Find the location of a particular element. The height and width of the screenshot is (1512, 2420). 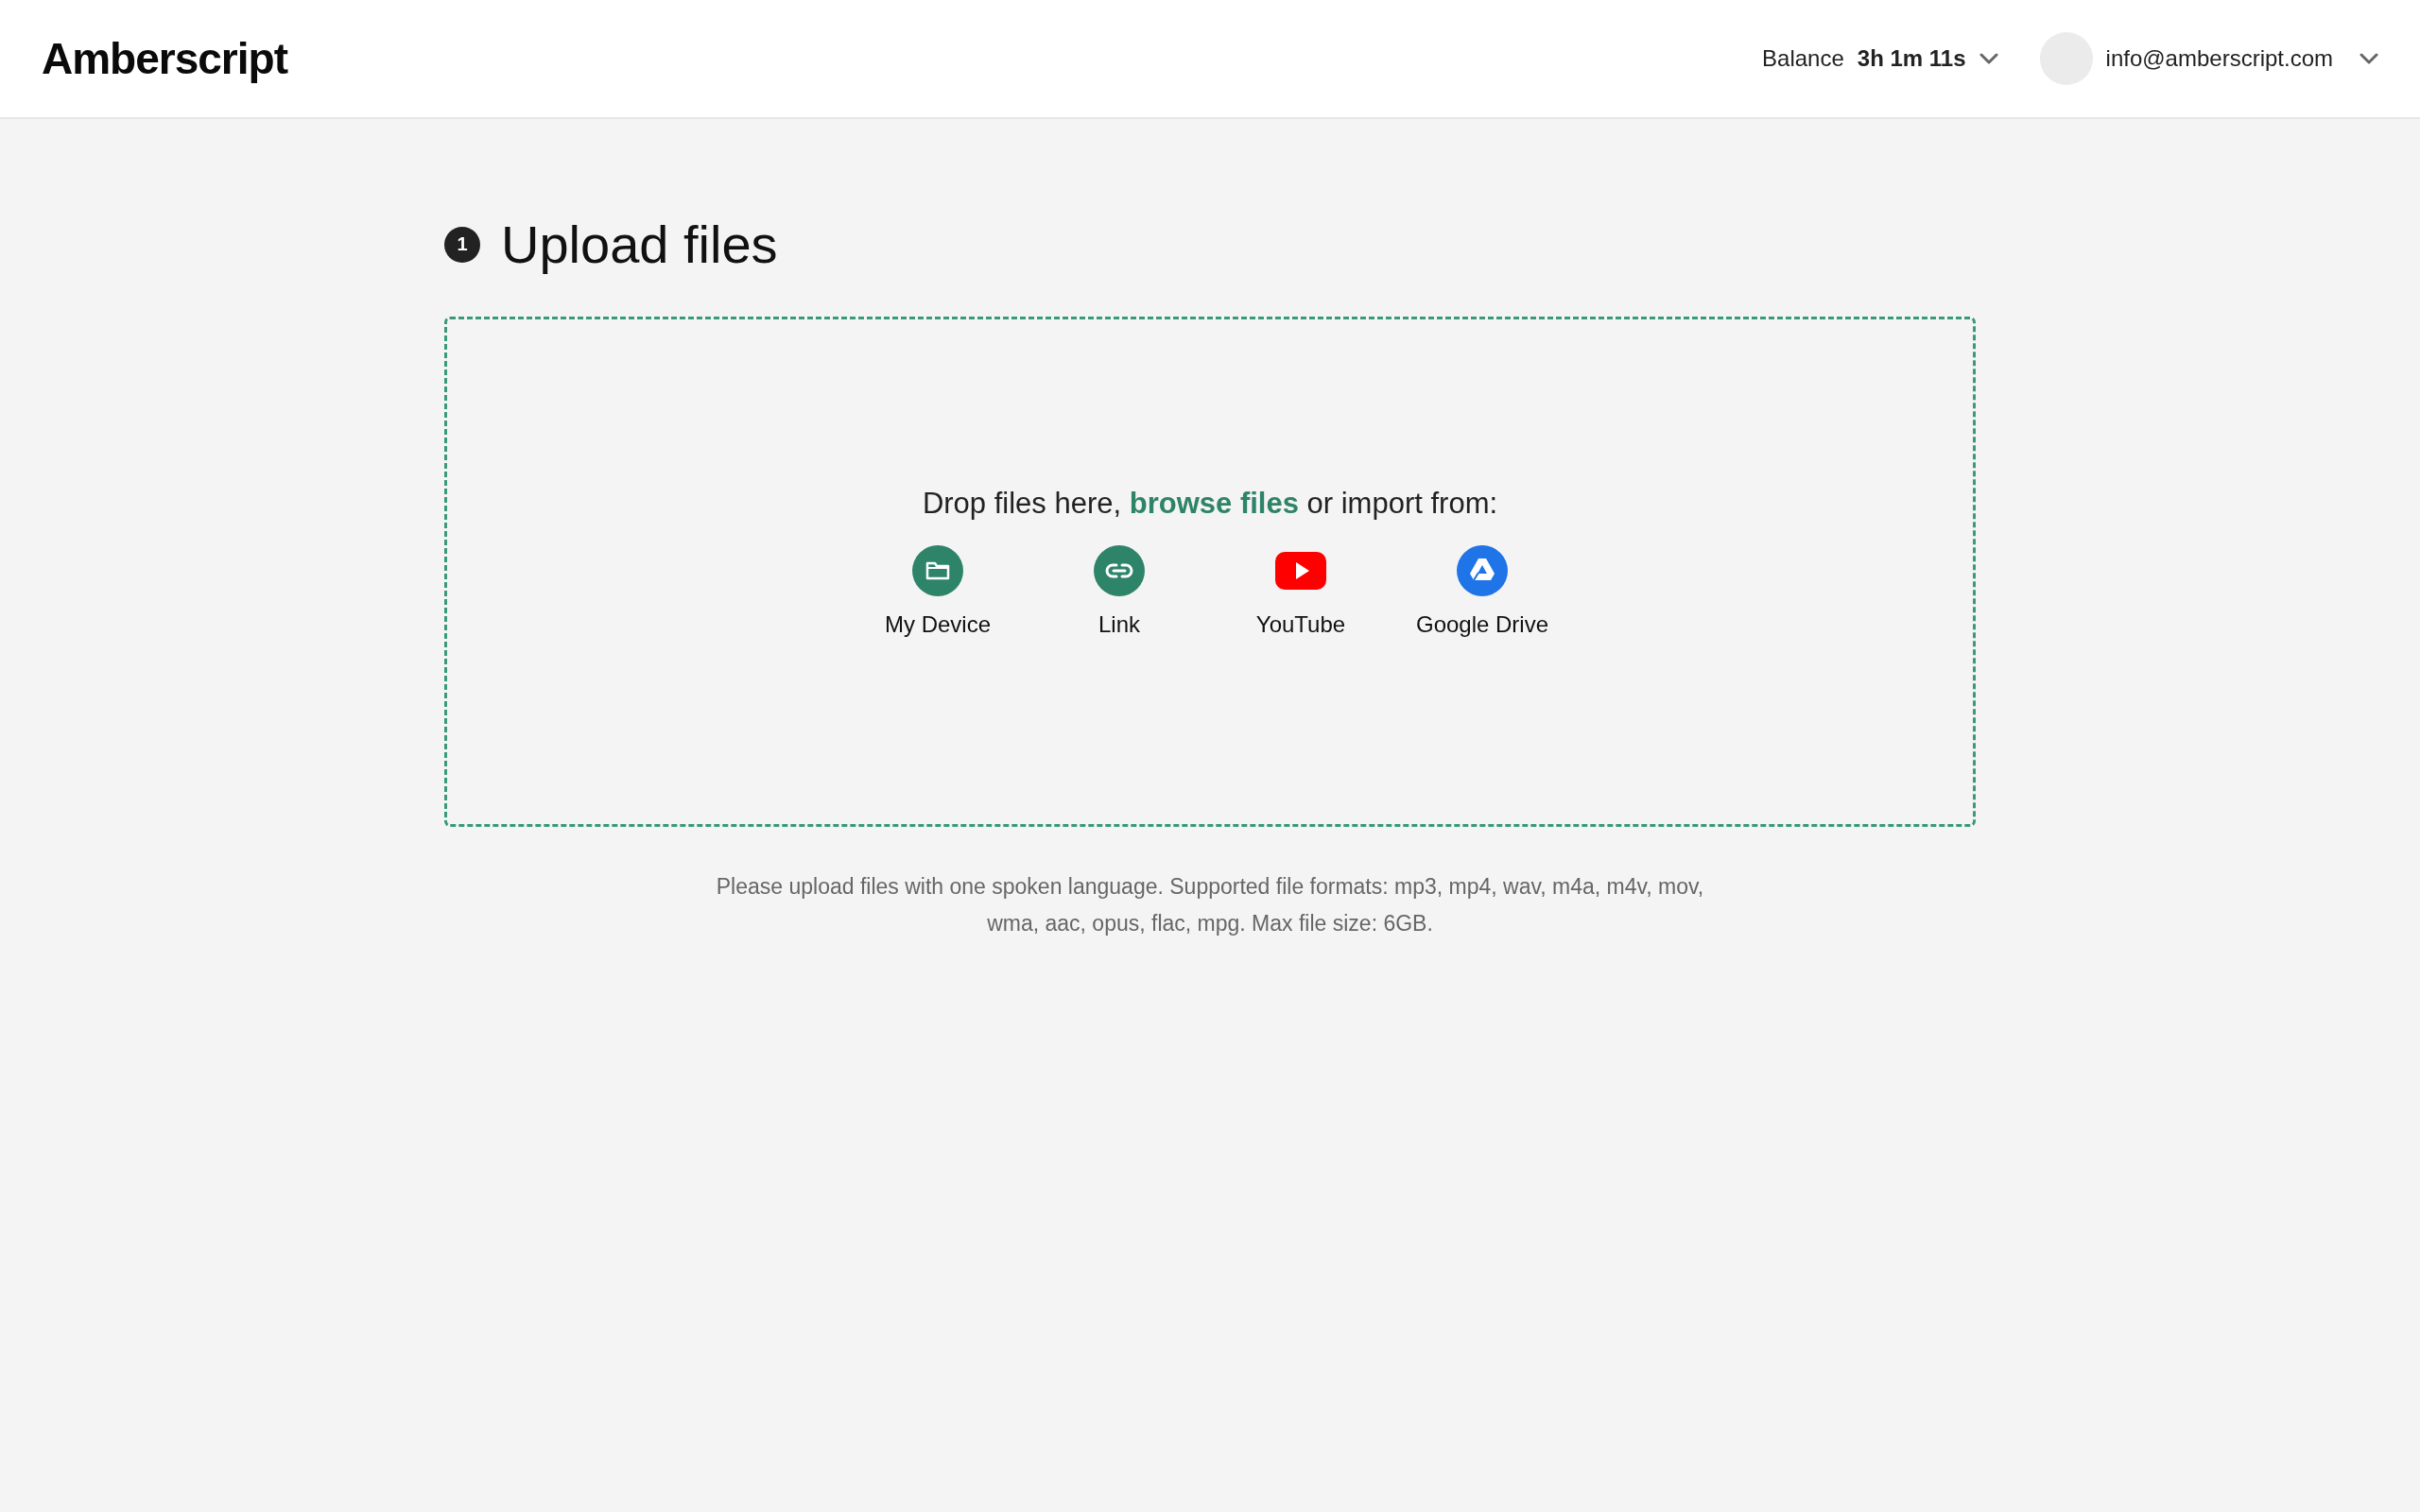

folder-icon is located at coordinates (938, 570).